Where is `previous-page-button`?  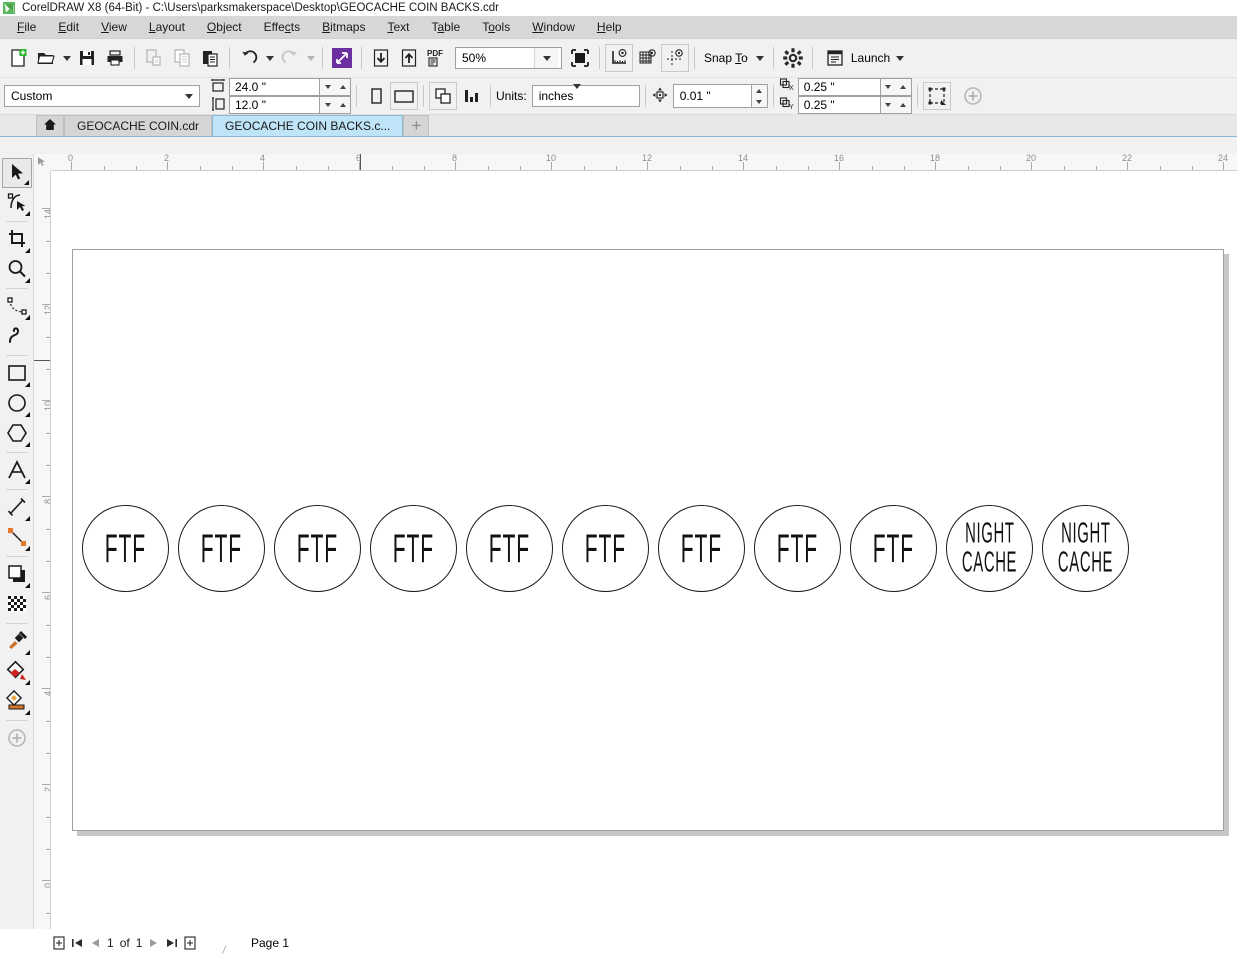
previous-page-button is located at coordinates (95, 943).